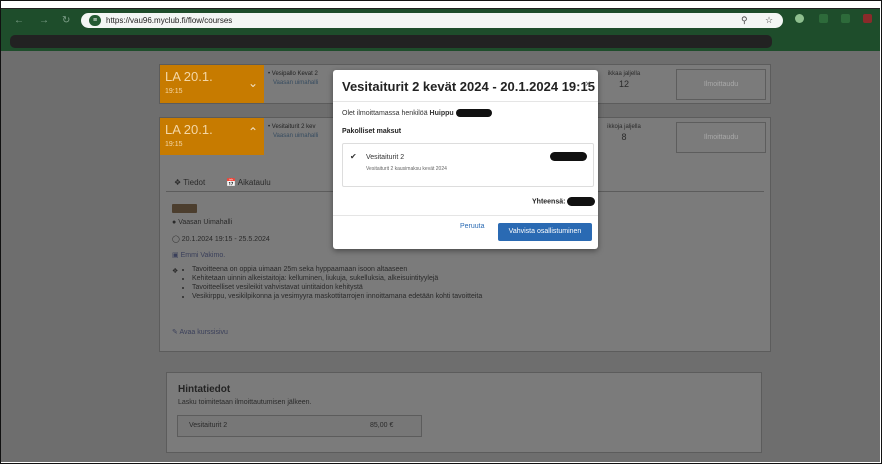  What do you see at coordinates (545, 232) in the screenshot?
I see `confirm-button: Vahvista osallistuminen` at bounding box center [545, 232].